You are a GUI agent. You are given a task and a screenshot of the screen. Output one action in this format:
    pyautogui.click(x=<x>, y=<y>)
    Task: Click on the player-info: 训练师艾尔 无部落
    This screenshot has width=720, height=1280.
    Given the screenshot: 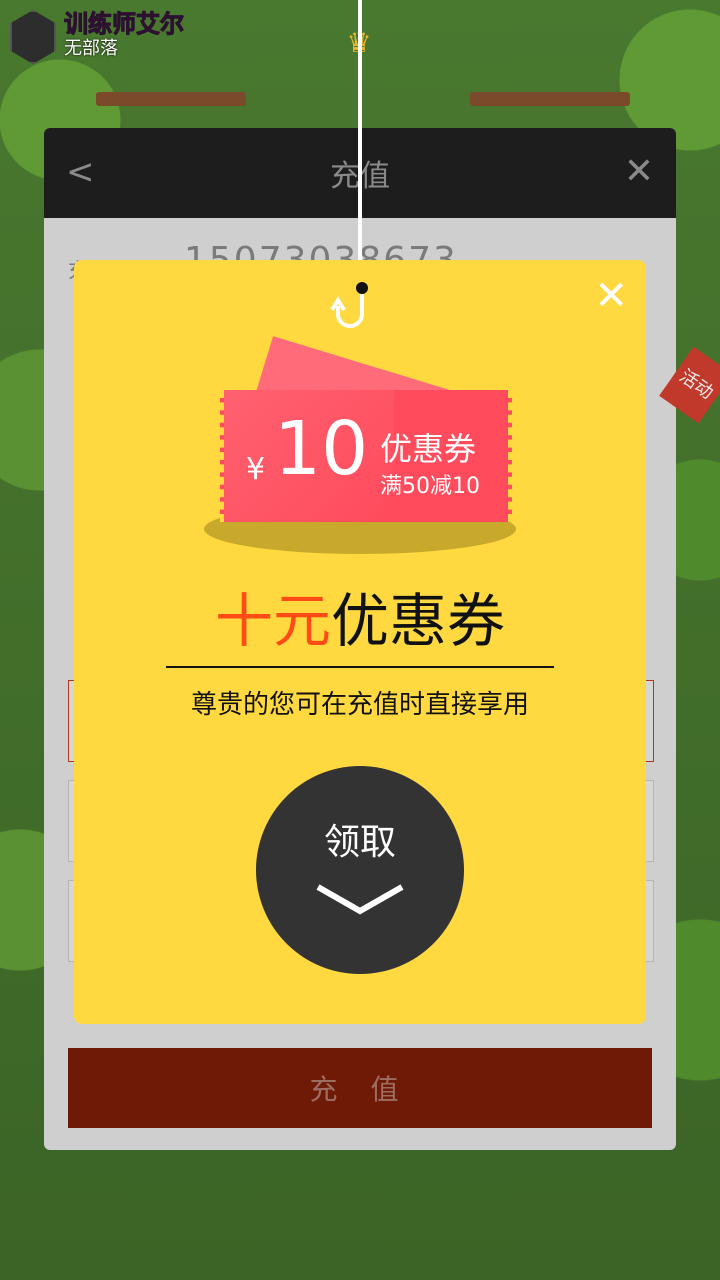 What is the action you would take?
    pyautogui.click(x=97, y=37)
    